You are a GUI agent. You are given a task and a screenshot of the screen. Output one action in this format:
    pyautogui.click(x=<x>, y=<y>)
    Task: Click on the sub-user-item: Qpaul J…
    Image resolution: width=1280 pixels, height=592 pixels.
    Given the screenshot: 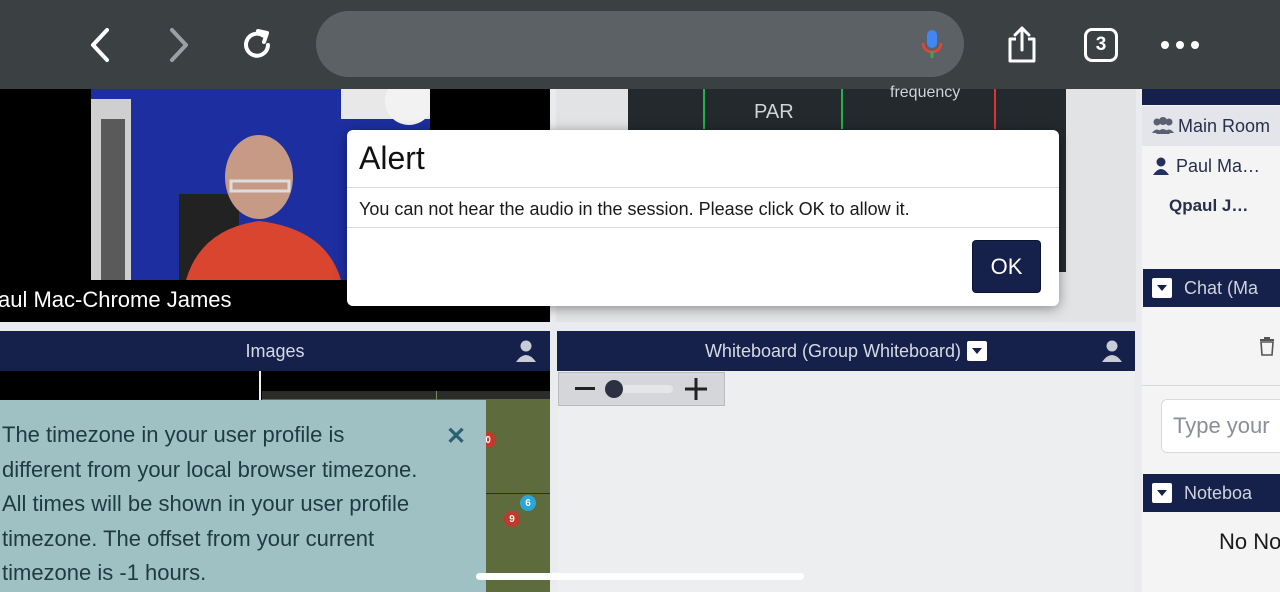 What is the action you would take?
    pyautogui.click(x=1211, y=206)
    